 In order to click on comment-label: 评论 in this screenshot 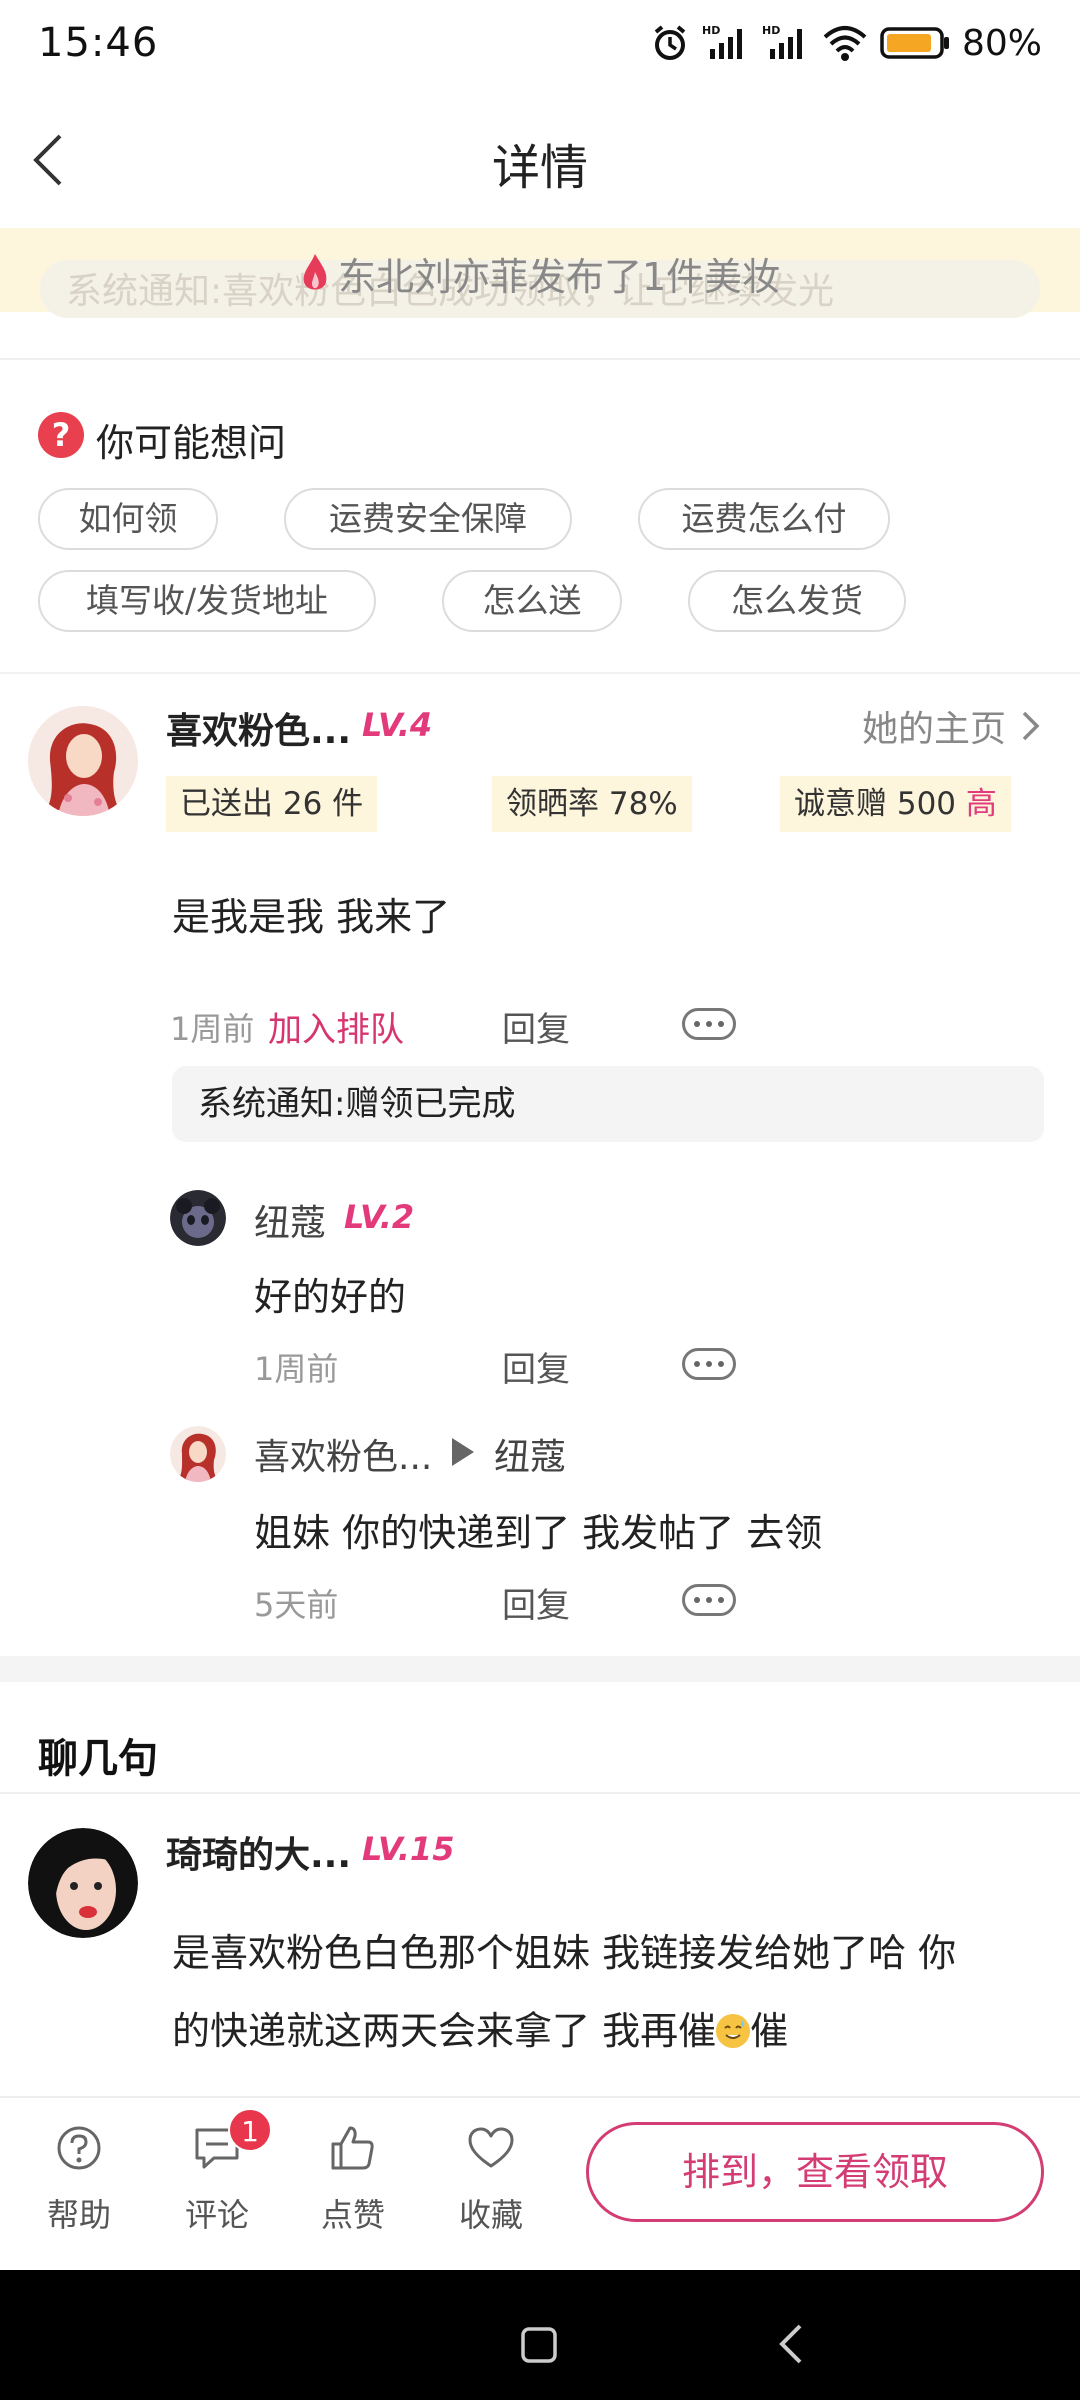, I will do `click(216, 2215)`.